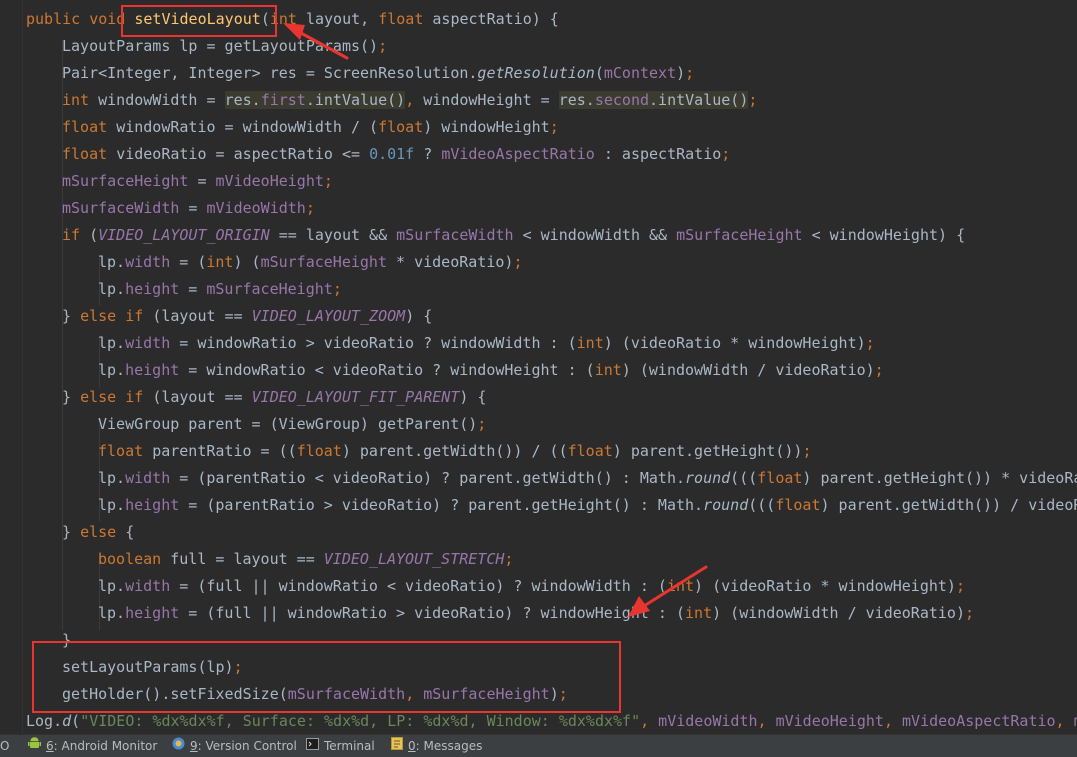  Describe the element at coordinates (397, 746) in the screenshot. I see `messages-icon` at that location.